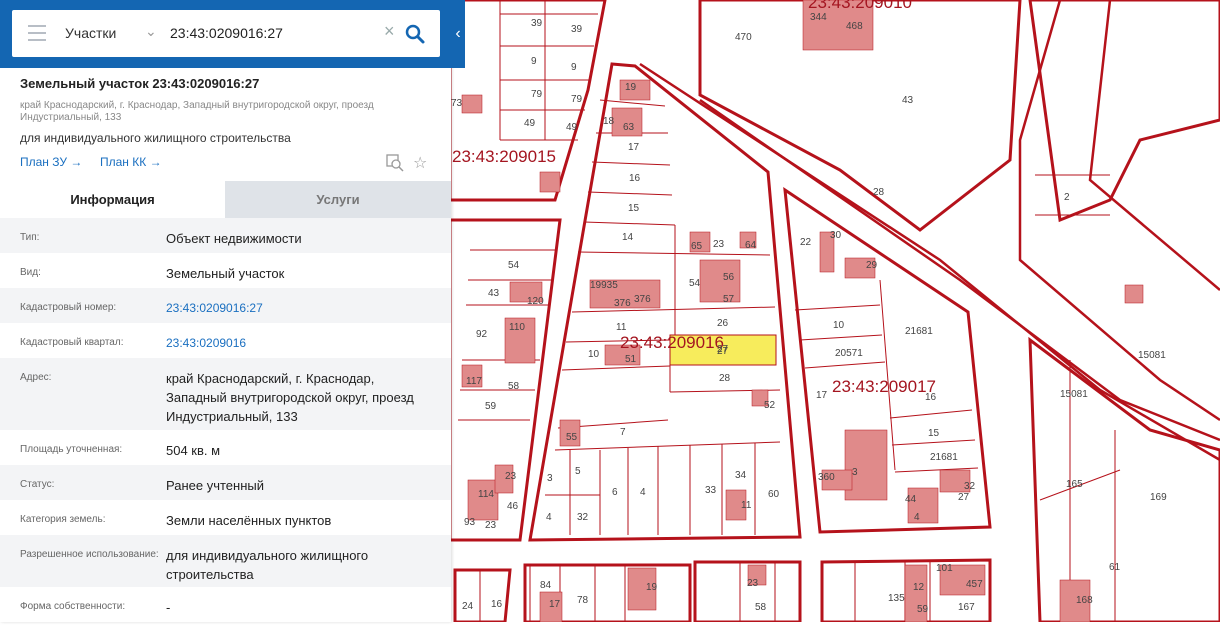 The width and height of the screenshot is (1220, 627). Describe the element at coordinates (530, 123) in the screenshot. I see `parcel-number: 49` at that location.